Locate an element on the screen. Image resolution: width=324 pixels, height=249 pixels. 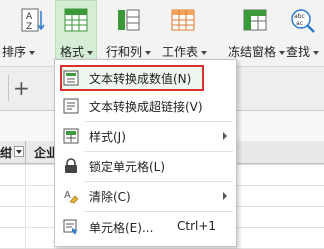
menu-item-label: 锁定单元格(L) is located at coordinates (127, 167).